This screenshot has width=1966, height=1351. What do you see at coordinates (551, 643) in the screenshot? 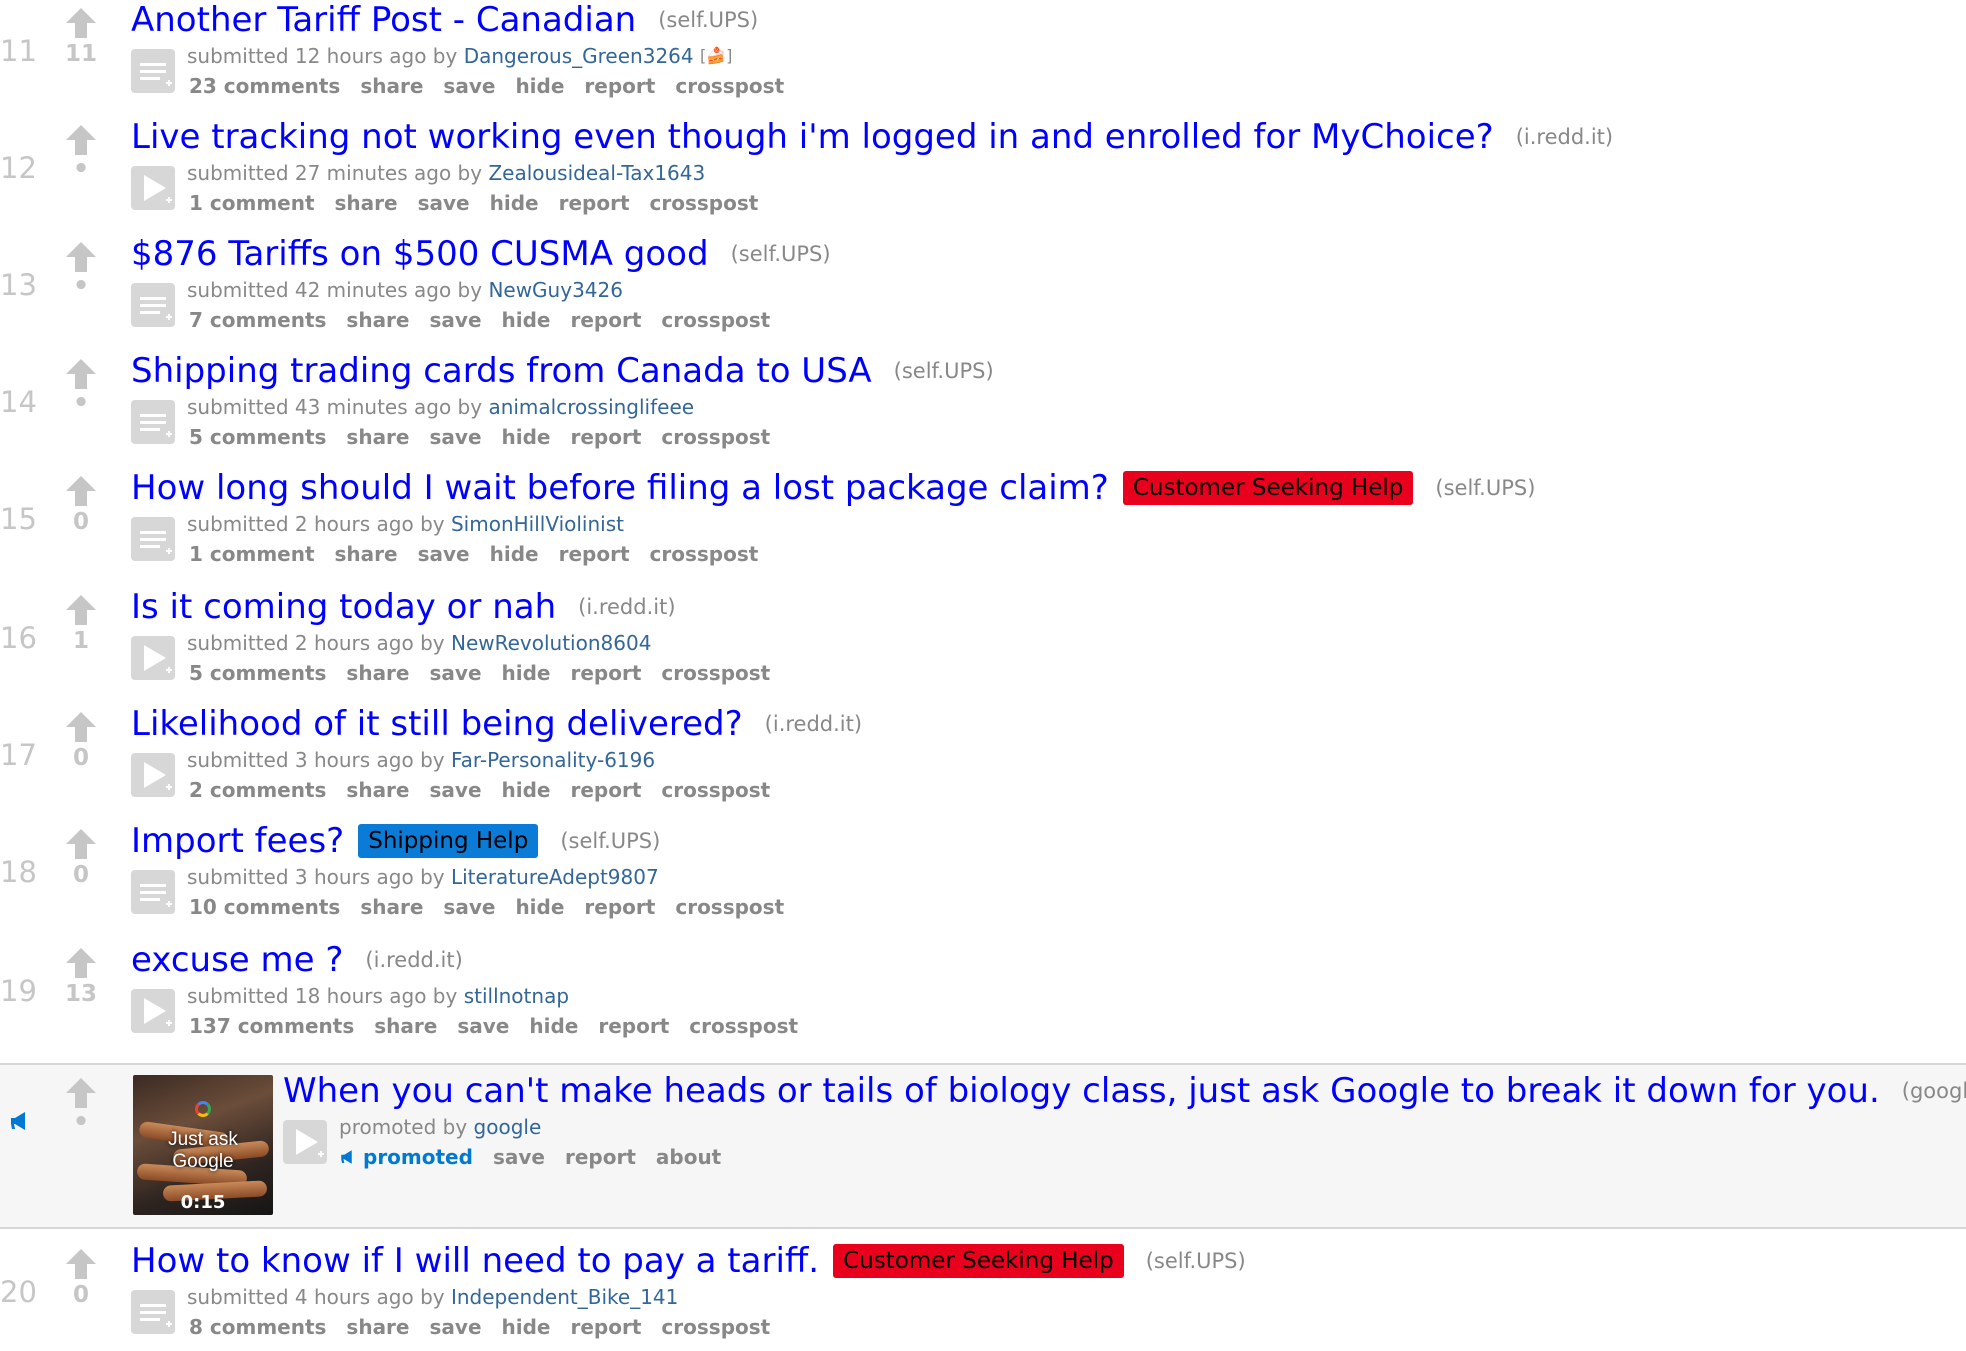
I see `author-link: NewRevolution8604` at bounding box center [551, 643].